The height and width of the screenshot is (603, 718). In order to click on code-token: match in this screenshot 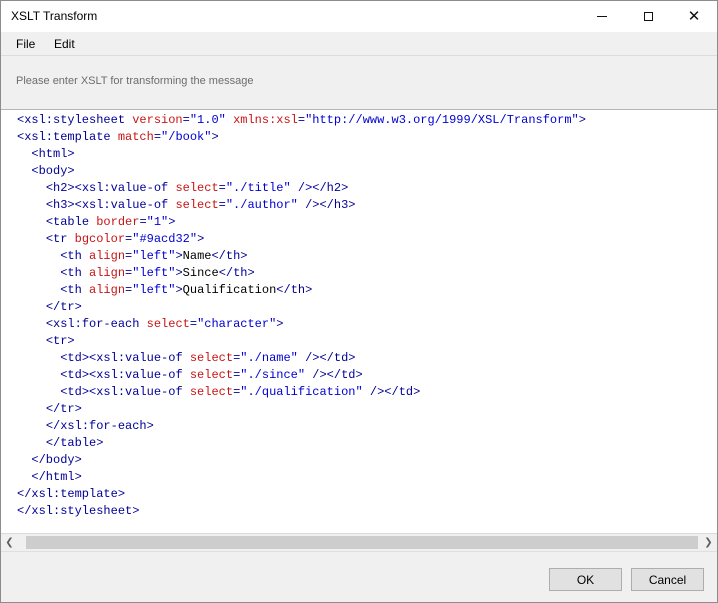, I will do `click(135, 137)`.